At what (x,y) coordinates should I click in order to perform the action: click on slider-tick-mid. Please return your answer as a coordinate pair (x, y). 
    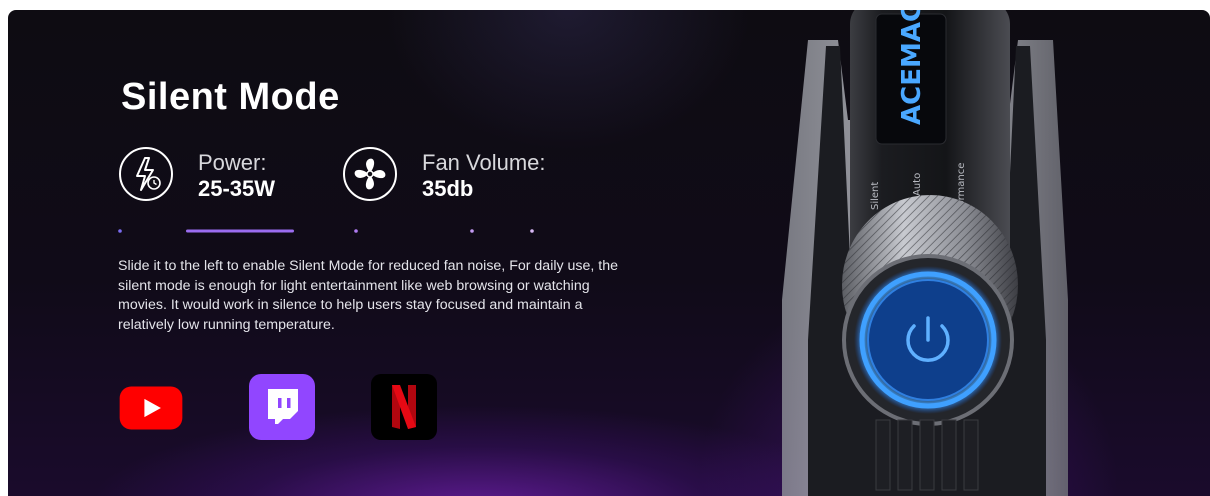
    Looking at the image, I should click on (472, 231).